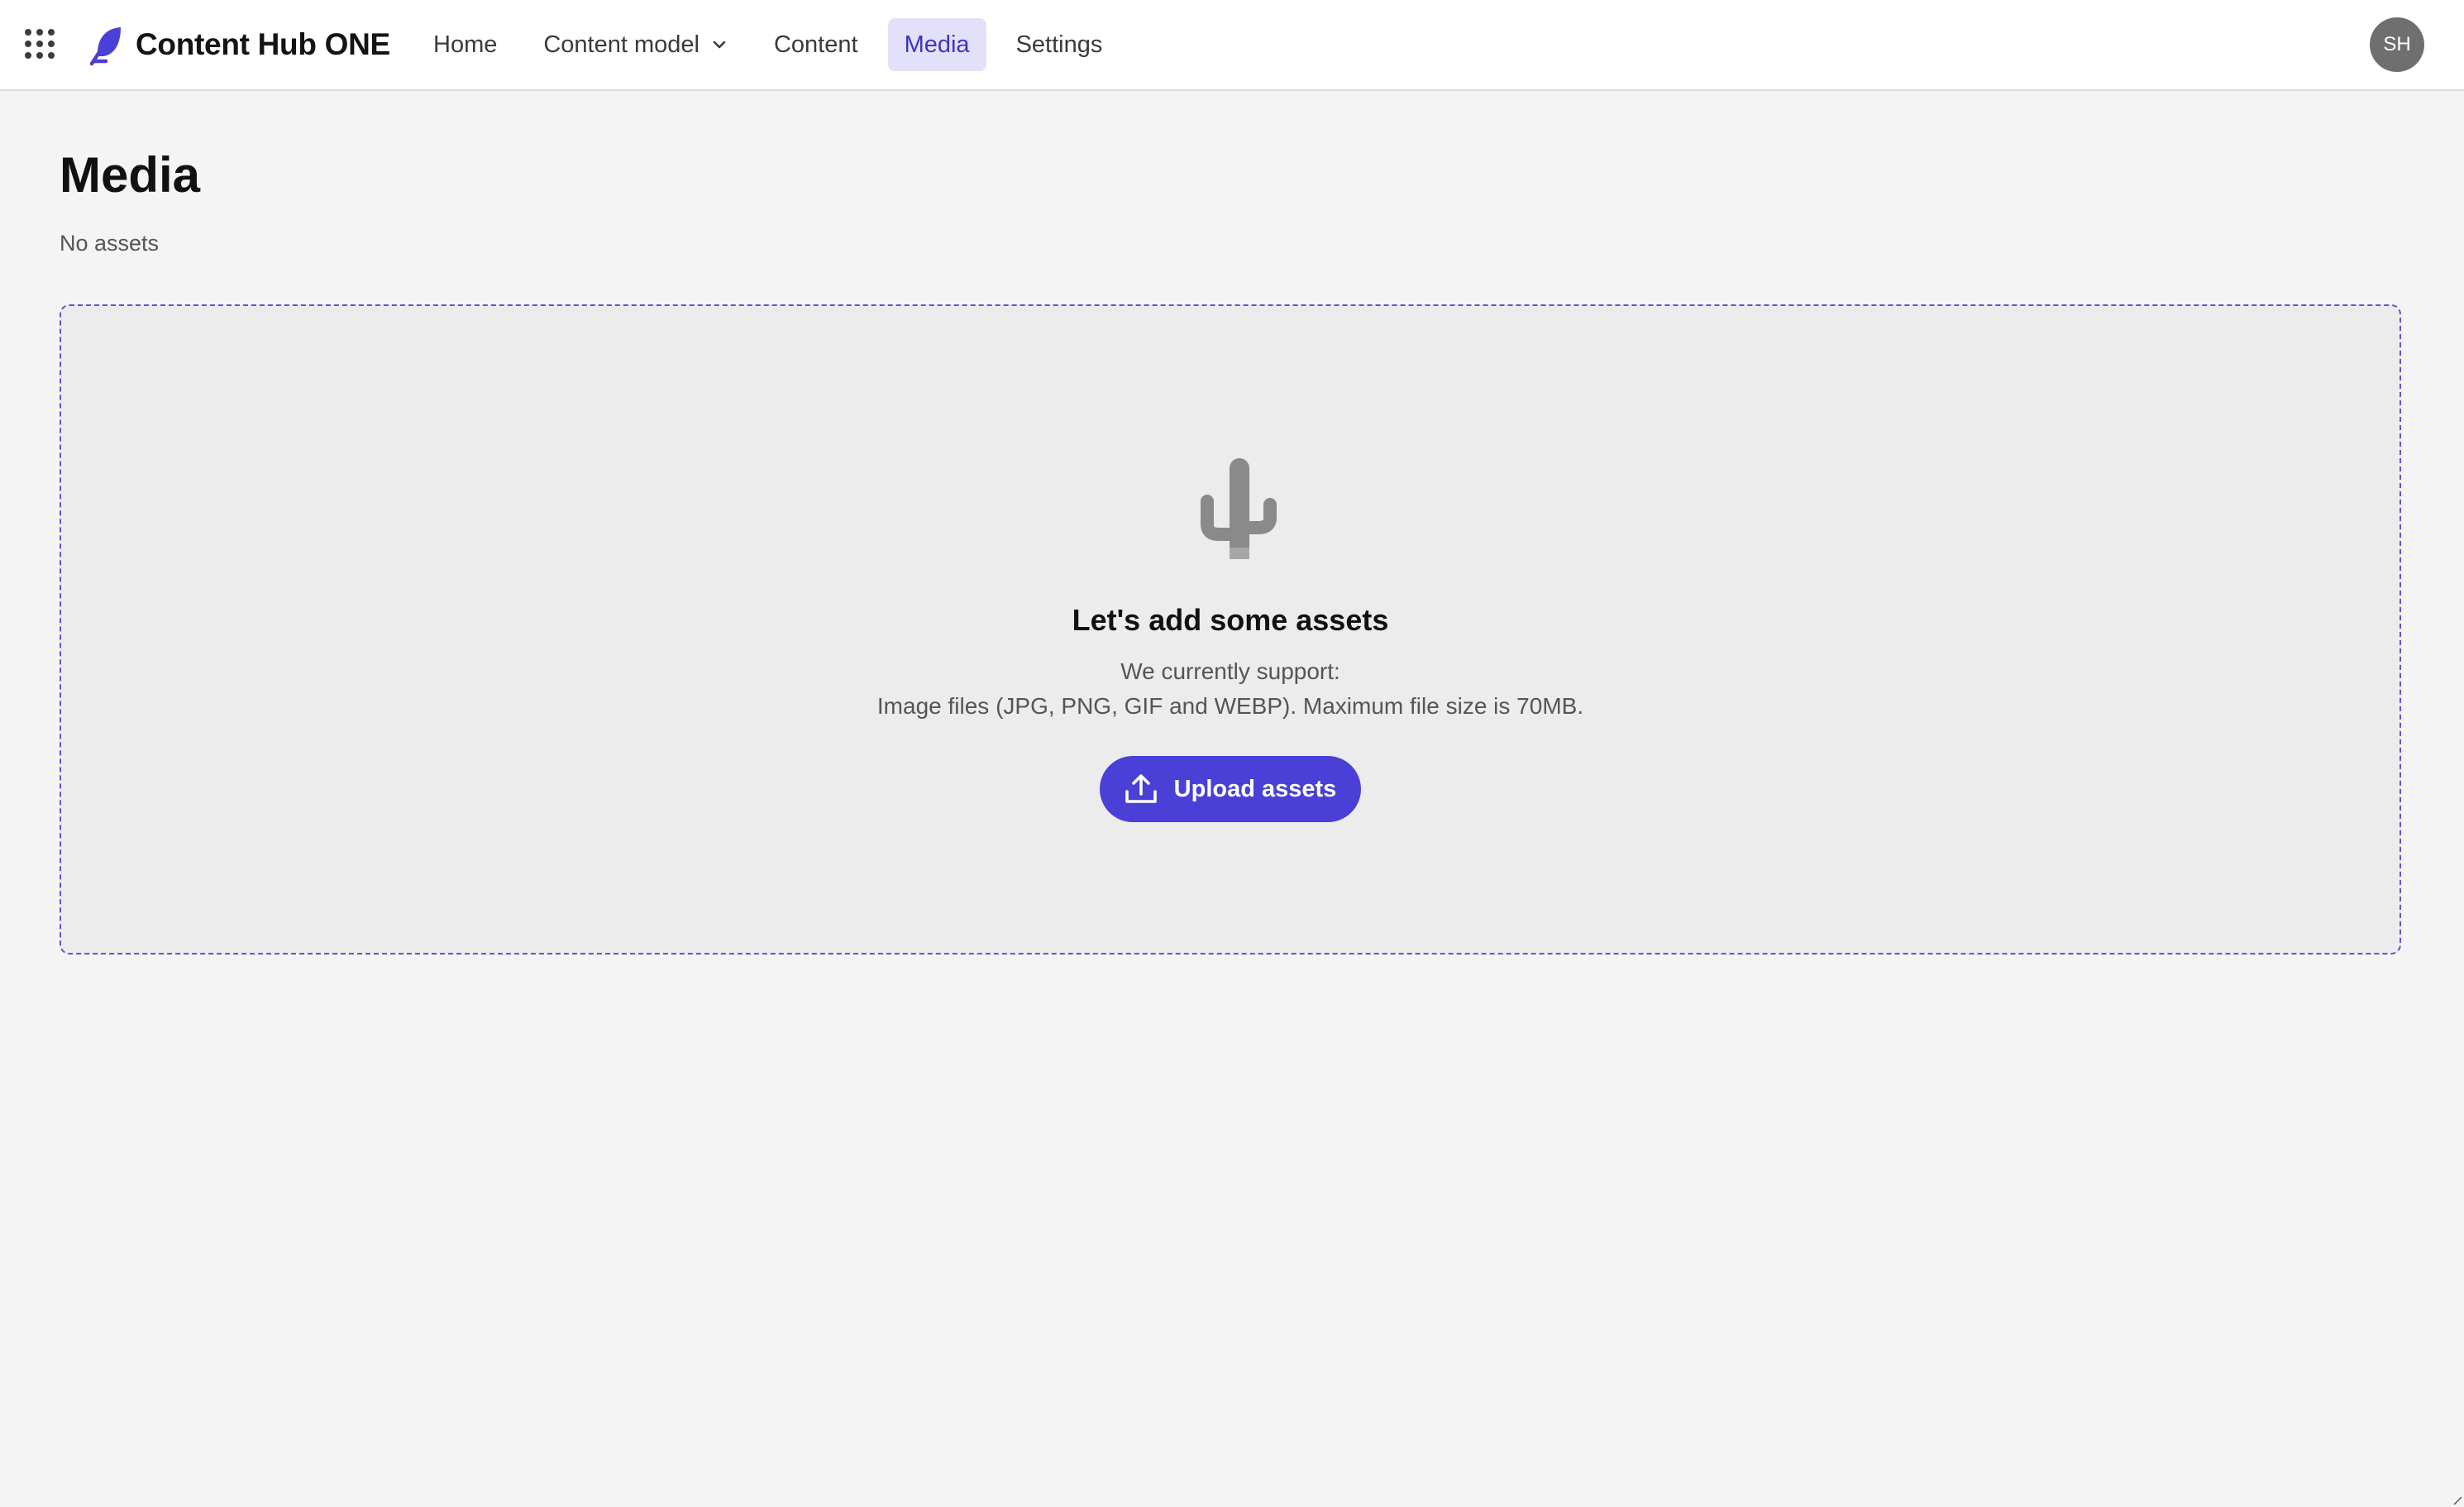 This screenshot has width=2464, height=1507. I want to click on chevron-down-icon, so click(719, 45).